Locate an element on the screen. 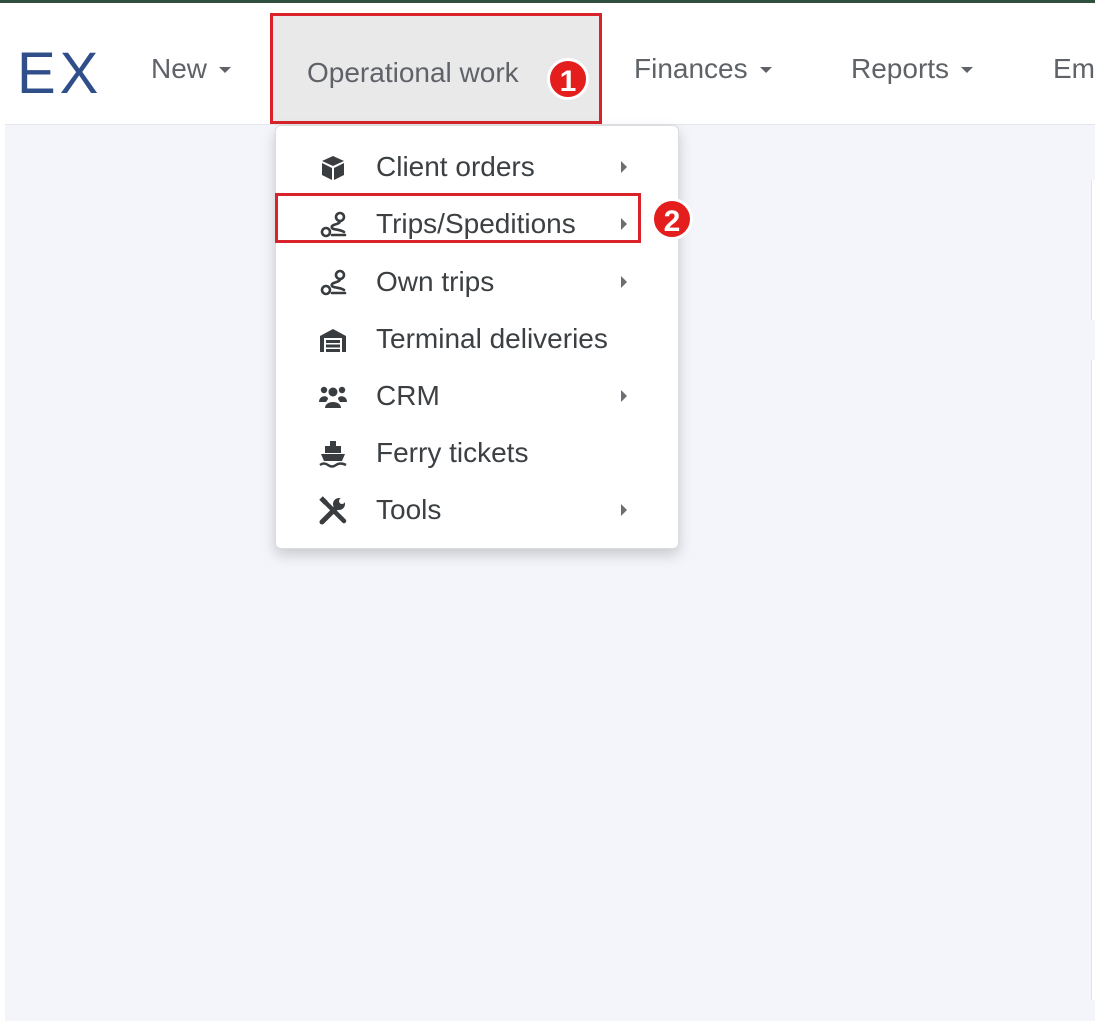 The width and height of the screenshot is (1095, 1021). nav-finances: Finances is located at coordinates (703, 69).